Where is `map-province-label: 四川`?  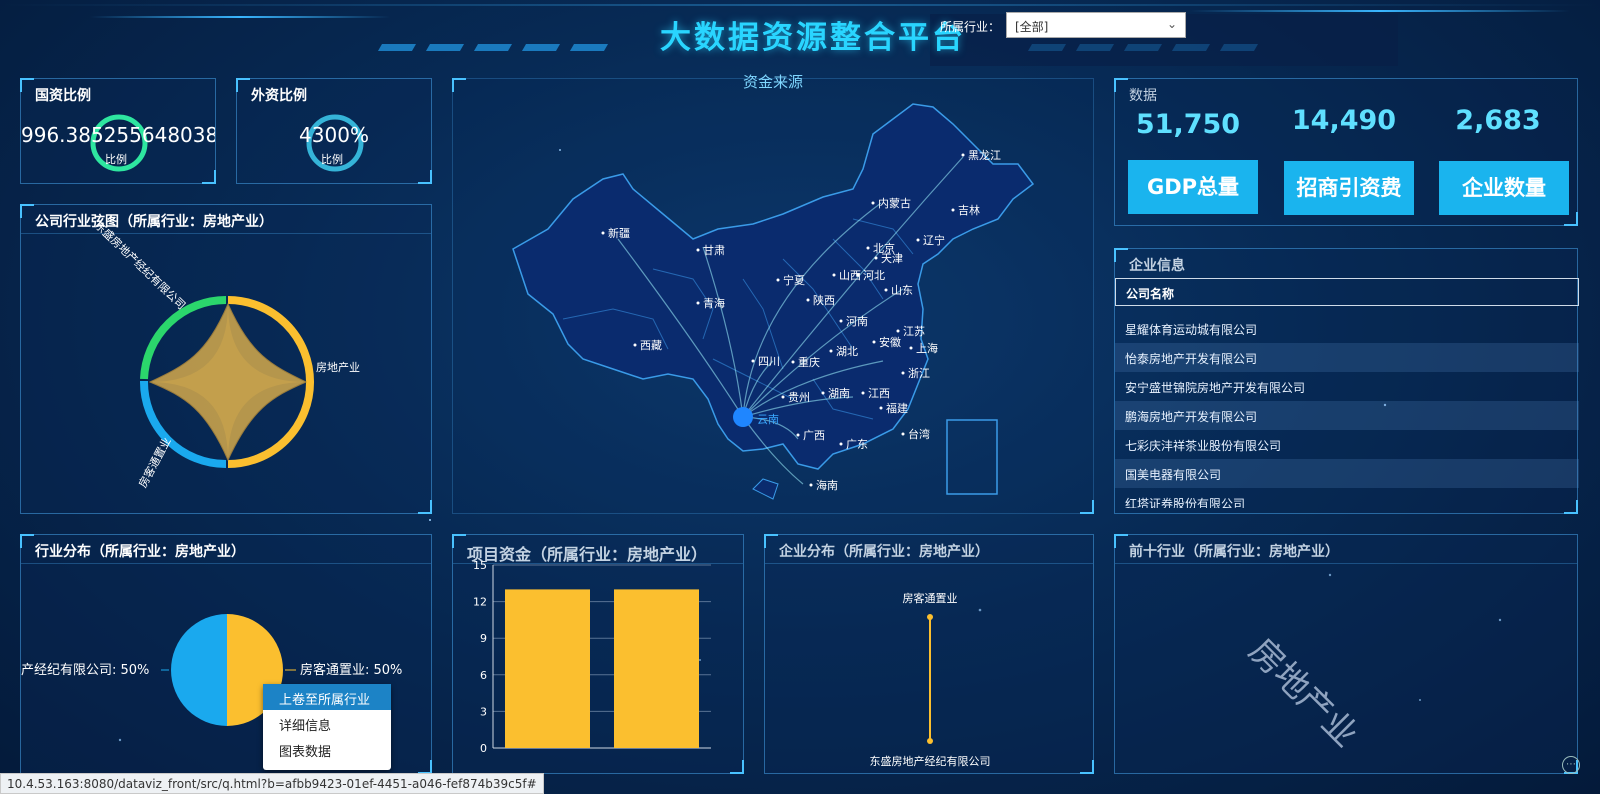
map-province-label: 四川 is located at coordinates (769, 361).